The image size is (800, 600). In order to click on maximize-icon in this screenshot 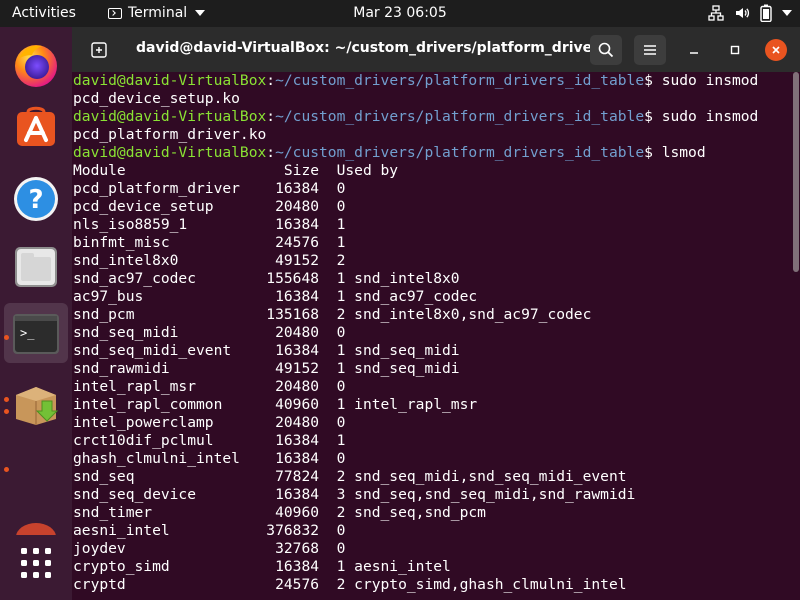, I will do `click(735, 50)`.